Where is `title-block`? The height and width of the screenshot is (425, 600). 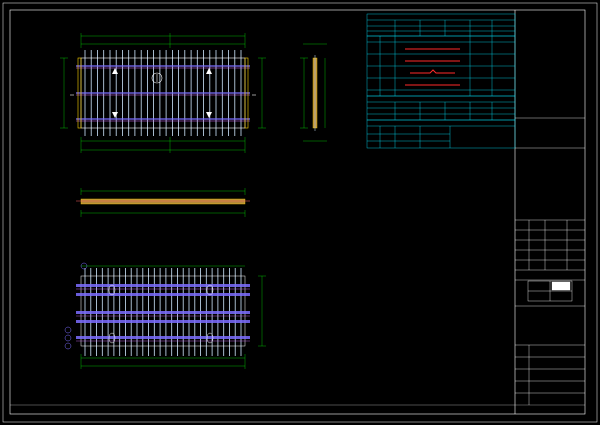
title-block is located at coordinates (550, 261).